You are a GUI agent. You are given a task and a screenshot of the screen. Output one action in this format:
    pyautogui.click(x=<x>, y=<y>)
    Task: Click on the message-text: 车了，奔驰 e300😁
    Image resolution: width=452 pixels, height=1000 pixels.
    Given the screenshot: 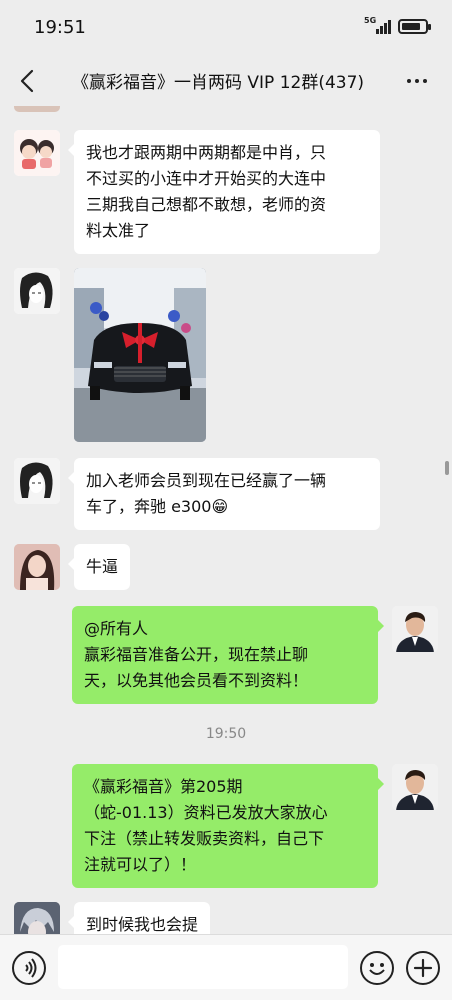 What is the action you would take?
    pyautogui.click(x=157, y=506)
    